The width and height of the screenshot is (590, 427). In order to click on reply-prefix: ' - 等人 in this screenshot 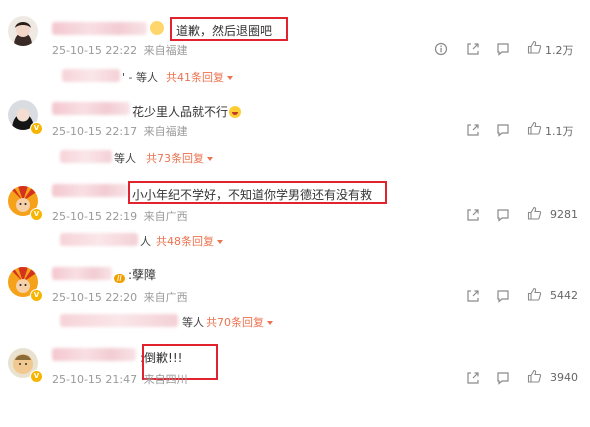, I will do `click(140, 77)`.